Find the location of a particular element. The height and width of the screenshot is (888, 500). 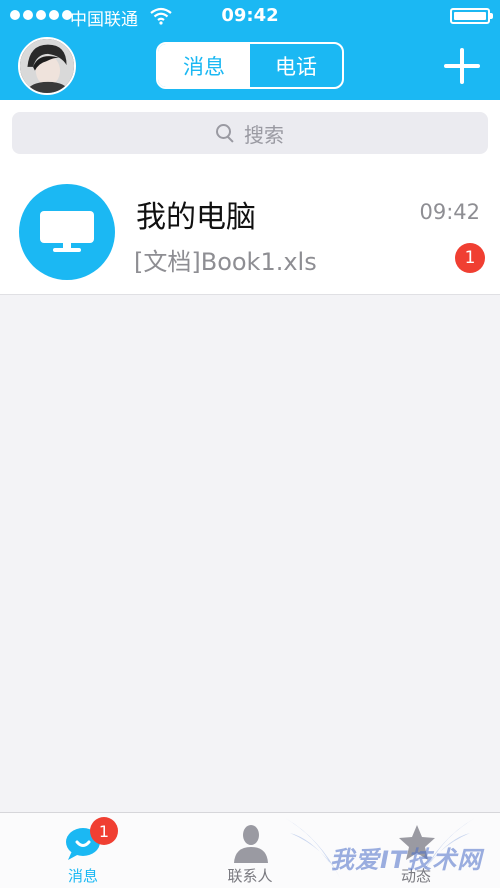

conversation-name: 我的电脑 is located at coordinates (196, 217).